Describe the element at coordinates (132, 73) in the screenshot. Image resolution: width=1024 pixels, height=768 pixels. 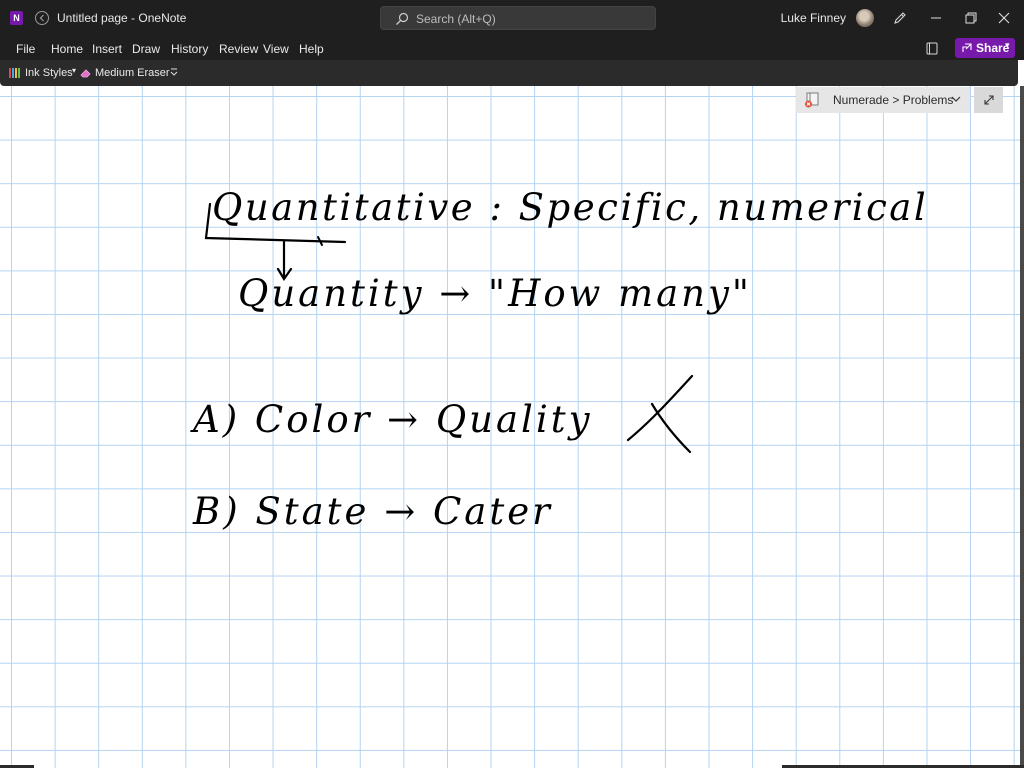
I see `eraser-label: Medium Eraser` at that location.